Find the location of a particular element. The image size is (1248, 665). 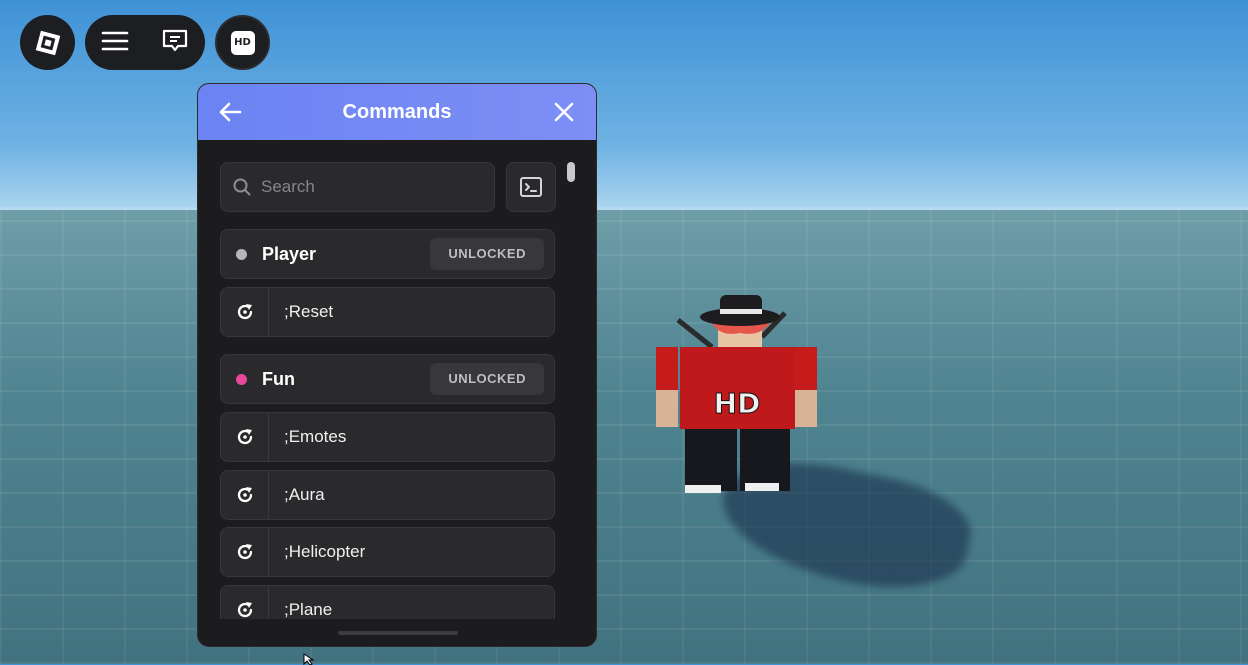

command-label: ;Emotes is located at coordinates (315, 436).